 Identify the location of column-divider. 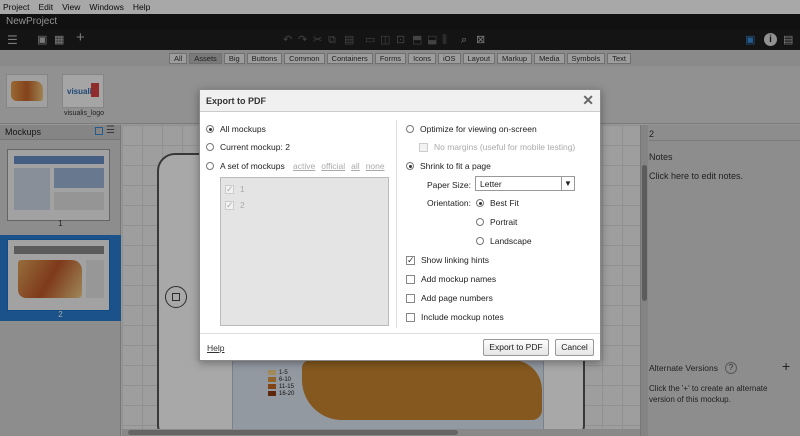
(396, 224).